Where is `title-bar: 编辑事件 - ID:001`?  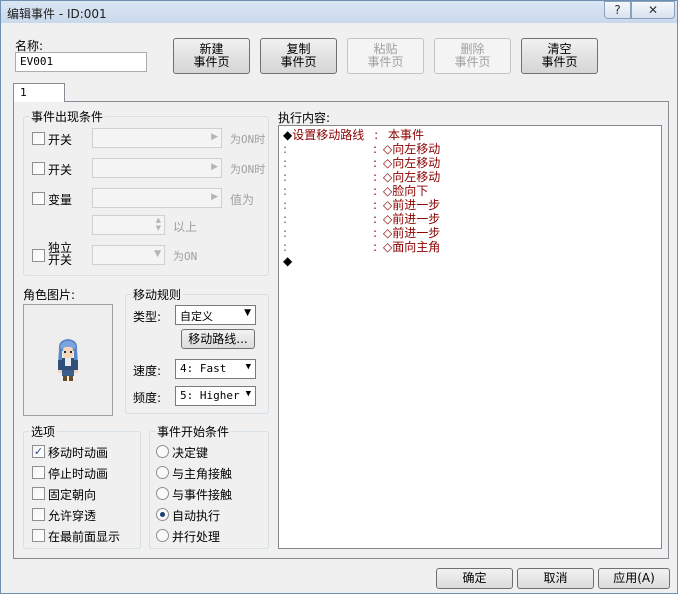 title-bar: 编辑事件 - ID:001 is located at coordinates (339, 12).